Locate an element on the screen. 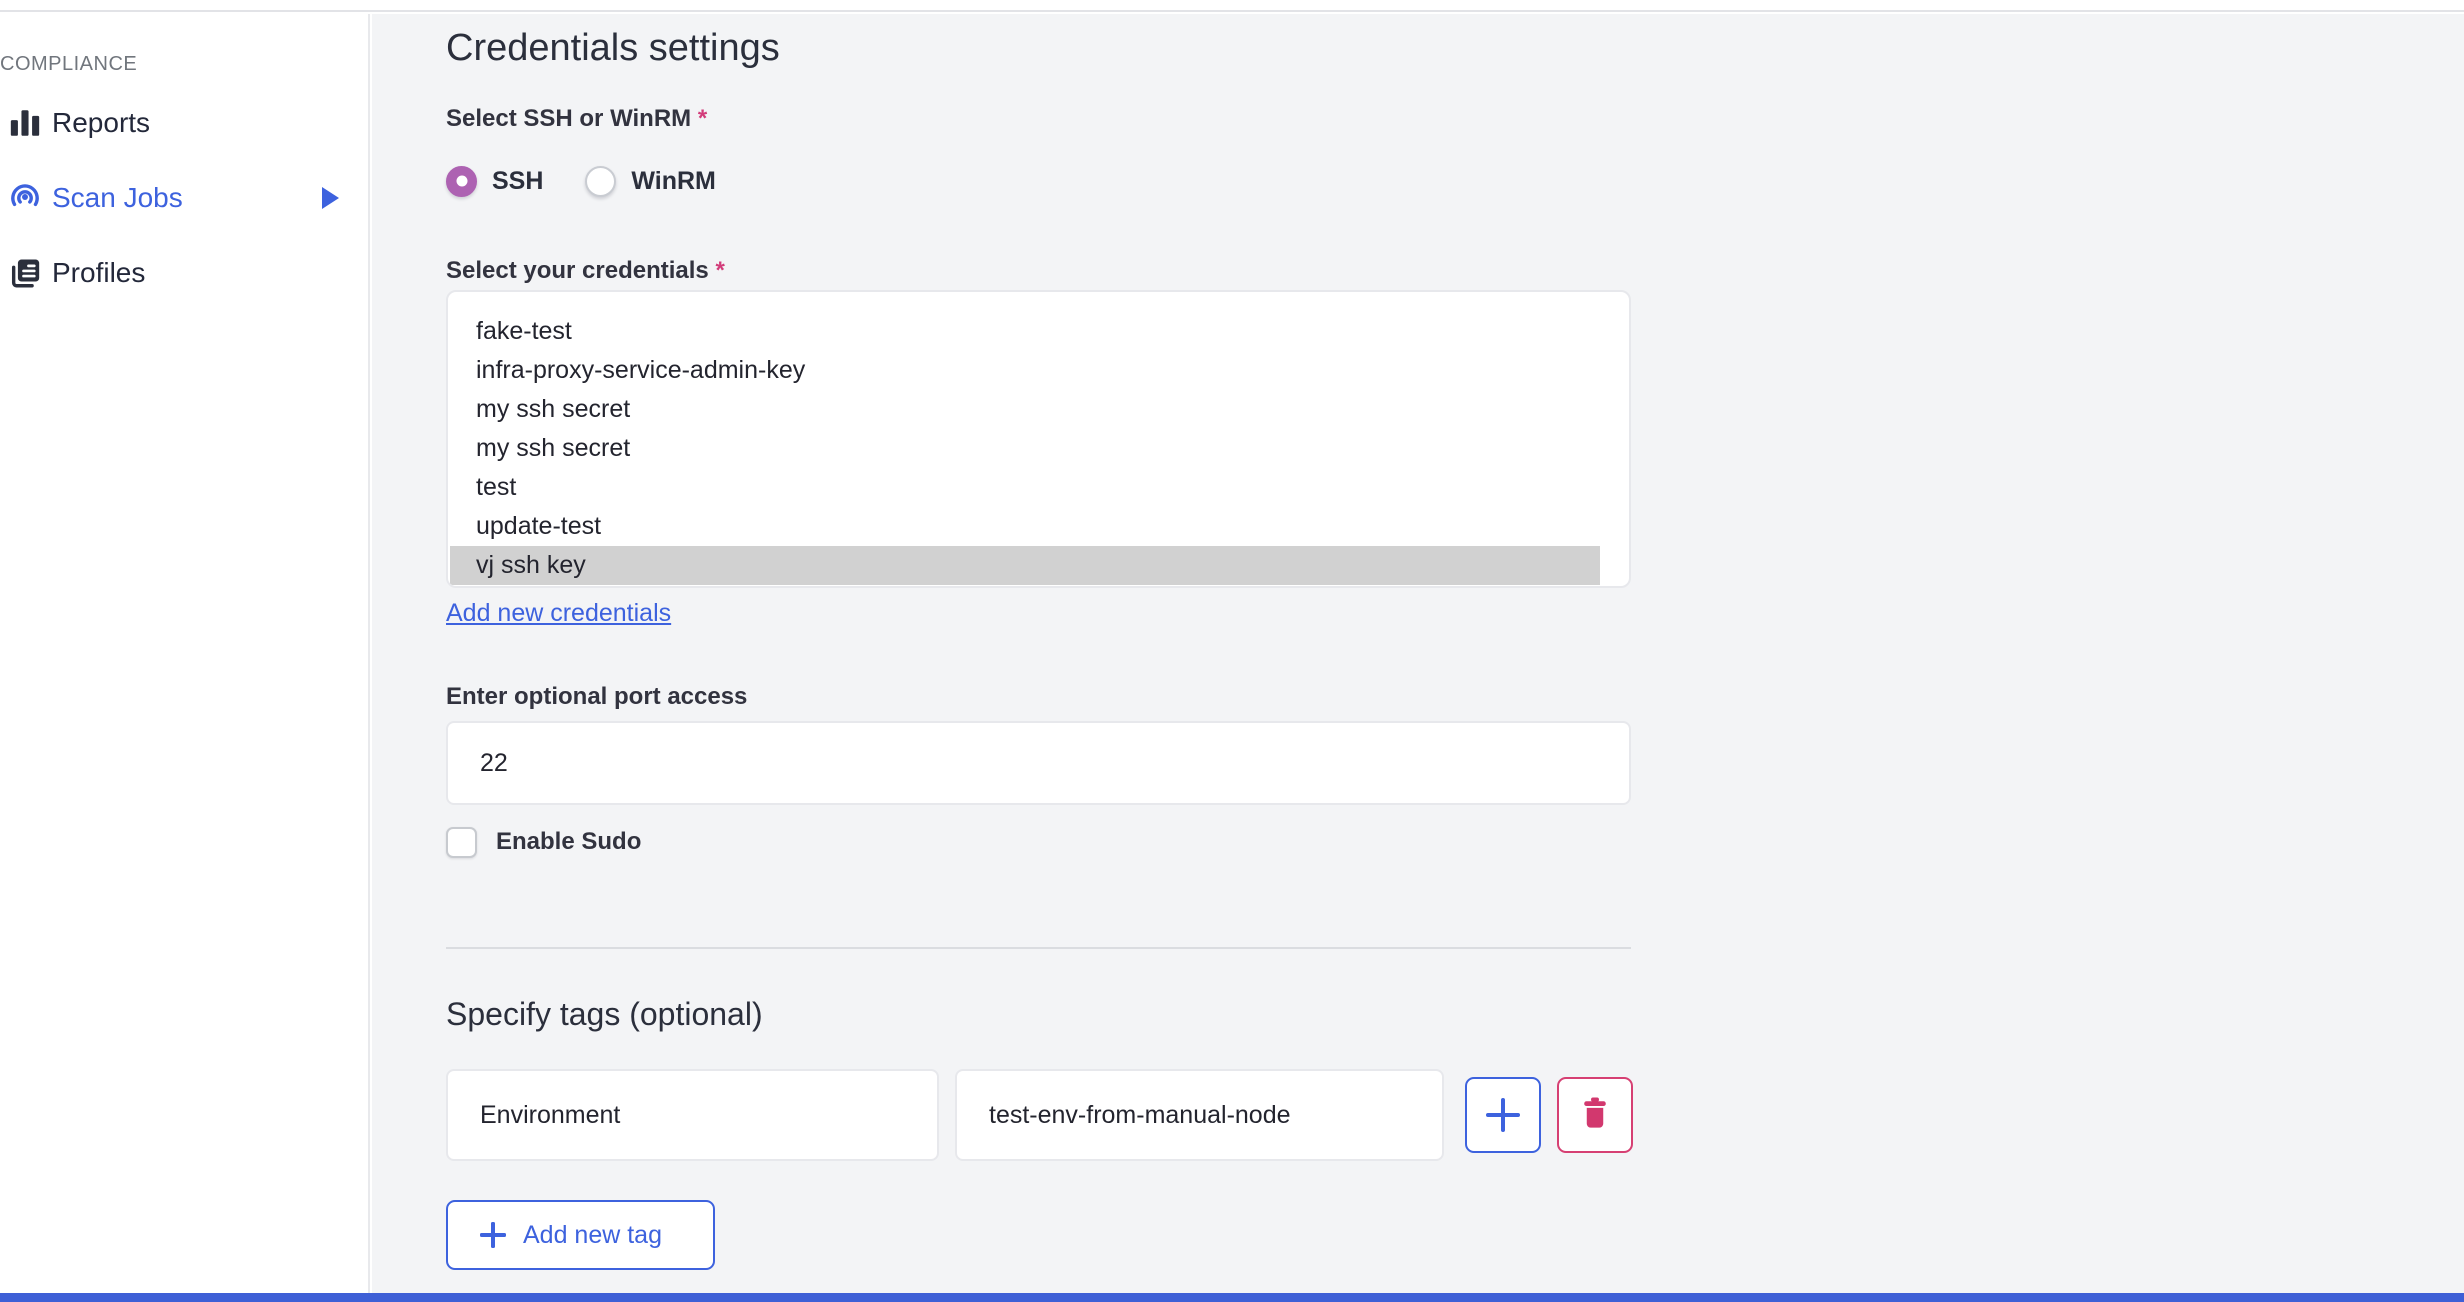 The width and height of the screenshot is (2464, 1302). sidebar: COMPLIANCE Reports Scan Jobs Profiles is located at coordinates (185, 658).